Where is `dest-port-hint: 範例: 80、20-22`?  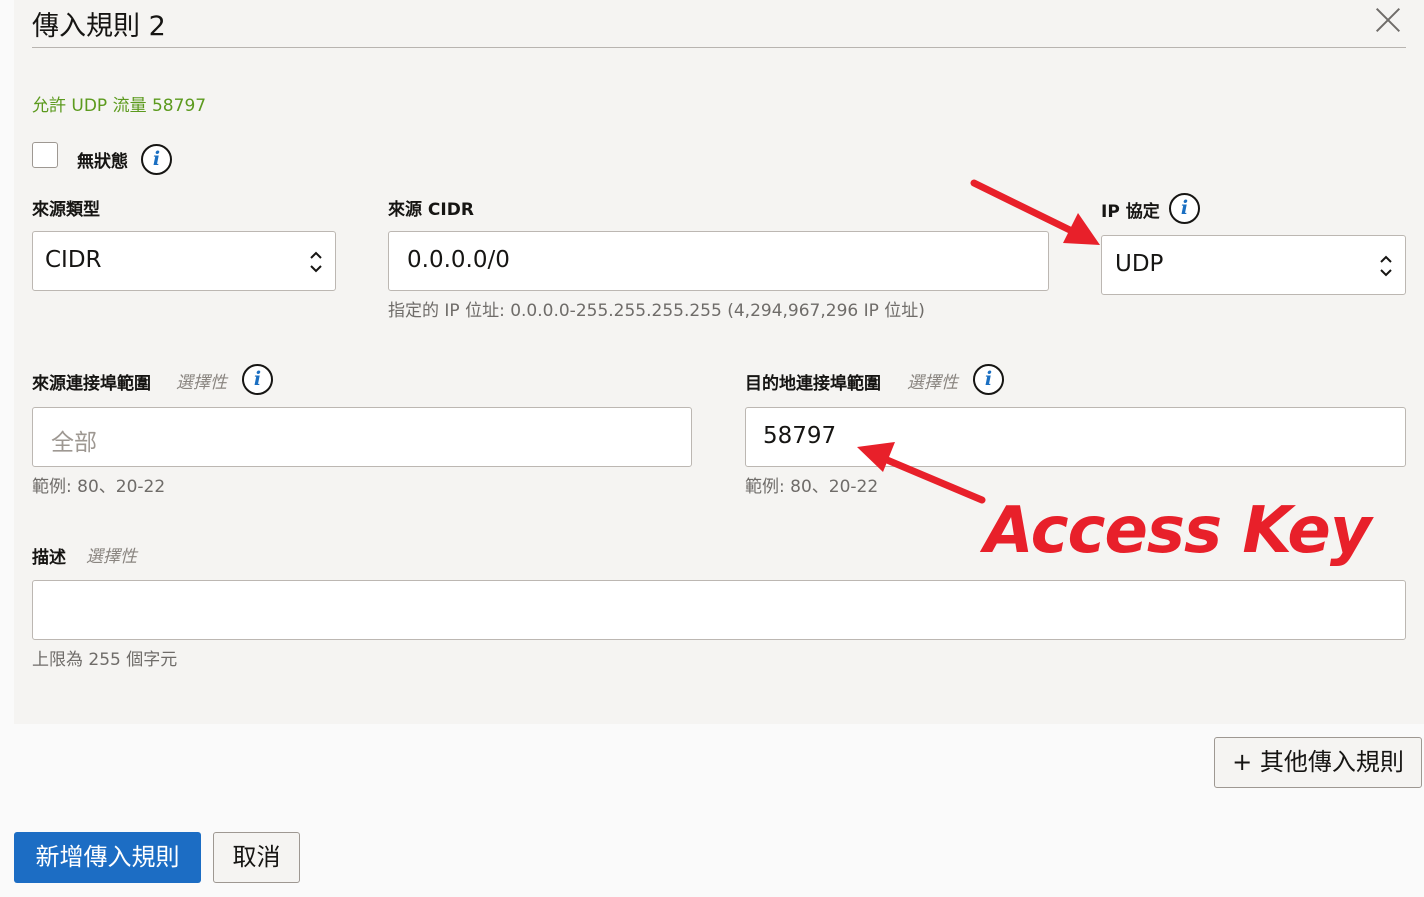
dest-port-hint: 範例: 80、20-22 is located at coordinates (812, 487).